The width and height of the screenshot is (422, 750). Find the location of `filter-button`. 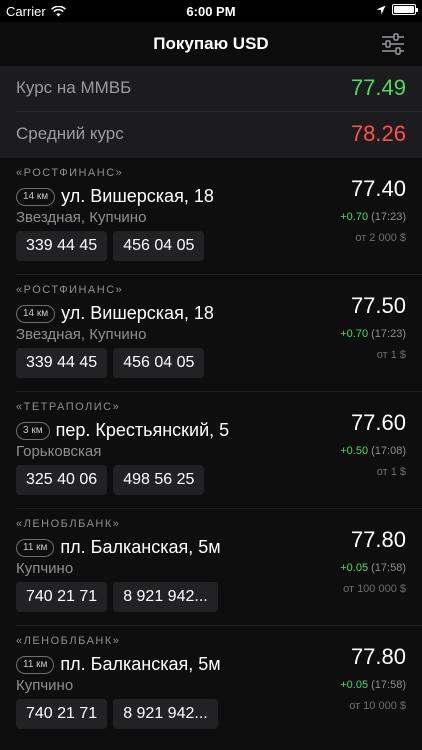

filter-button is located at coordinates (393, 44).